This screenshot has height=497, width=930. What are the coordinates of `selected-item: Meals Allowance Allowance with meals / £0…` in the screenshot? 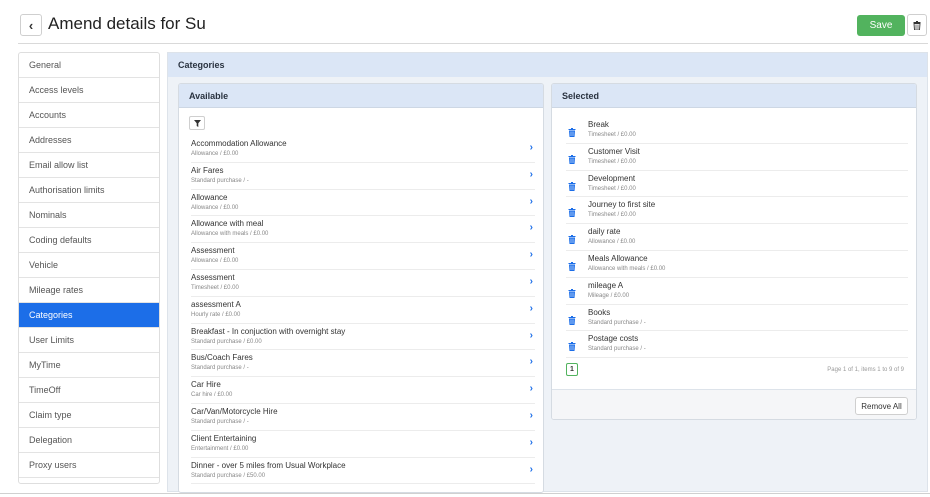 It's located at (737, 264).